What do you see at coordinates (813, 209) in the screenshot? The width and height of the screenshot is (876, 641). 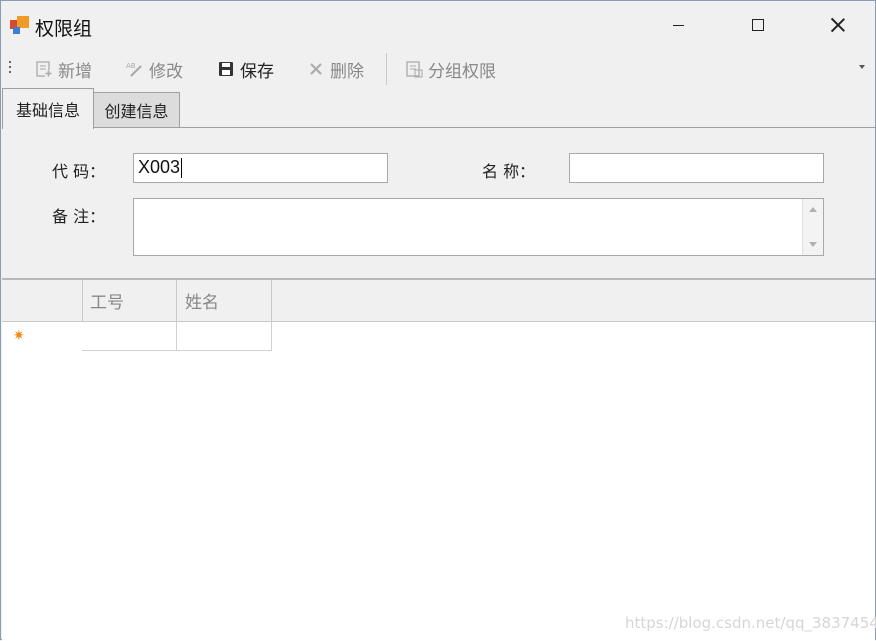 I see `scroll-up-icon` at bounding box center [813, 209].